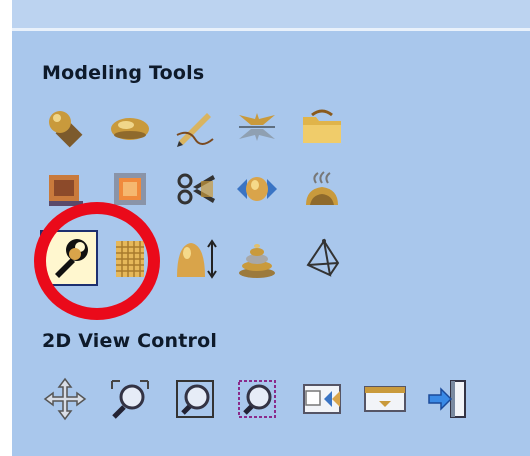 Image resolution: width=530 pixels, height=456 pixels. Describe the element at coordinates (71, 258) in the screenshot. I see `wrench-icon` at that location.